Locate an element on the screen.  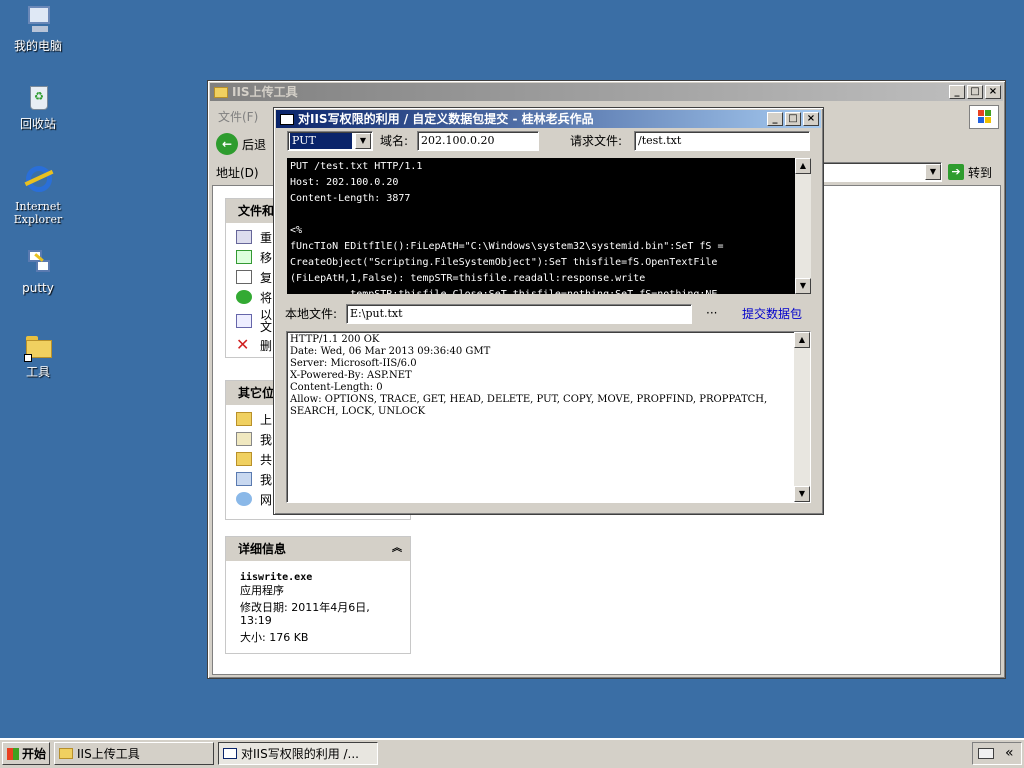
request-scrollbar: ▲ ▼ is located at coordinates (803, 226).